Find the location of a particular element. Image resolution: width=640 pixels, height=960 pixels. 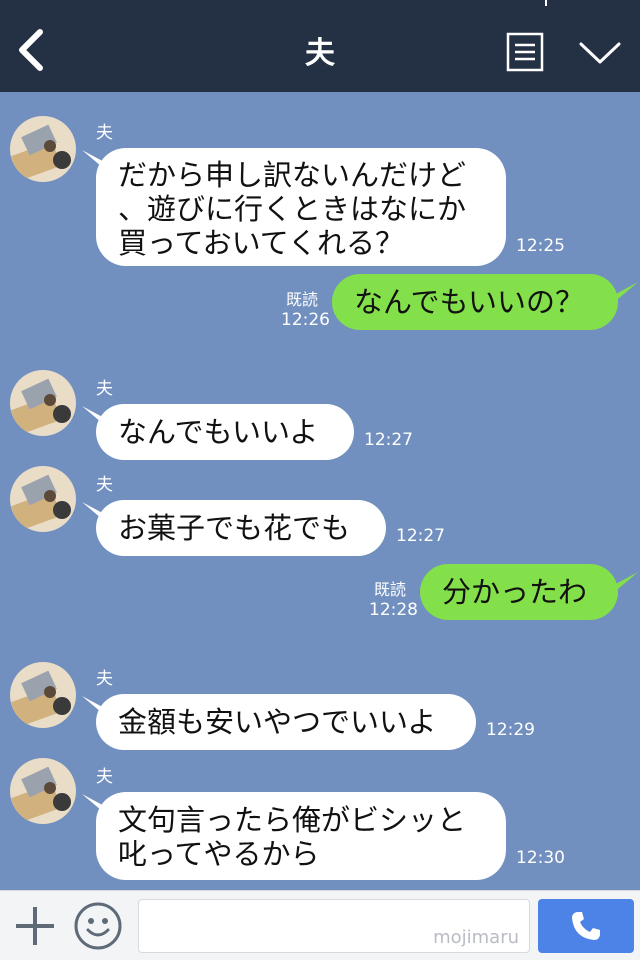

plus-icon is located at coordinates (35, 926).